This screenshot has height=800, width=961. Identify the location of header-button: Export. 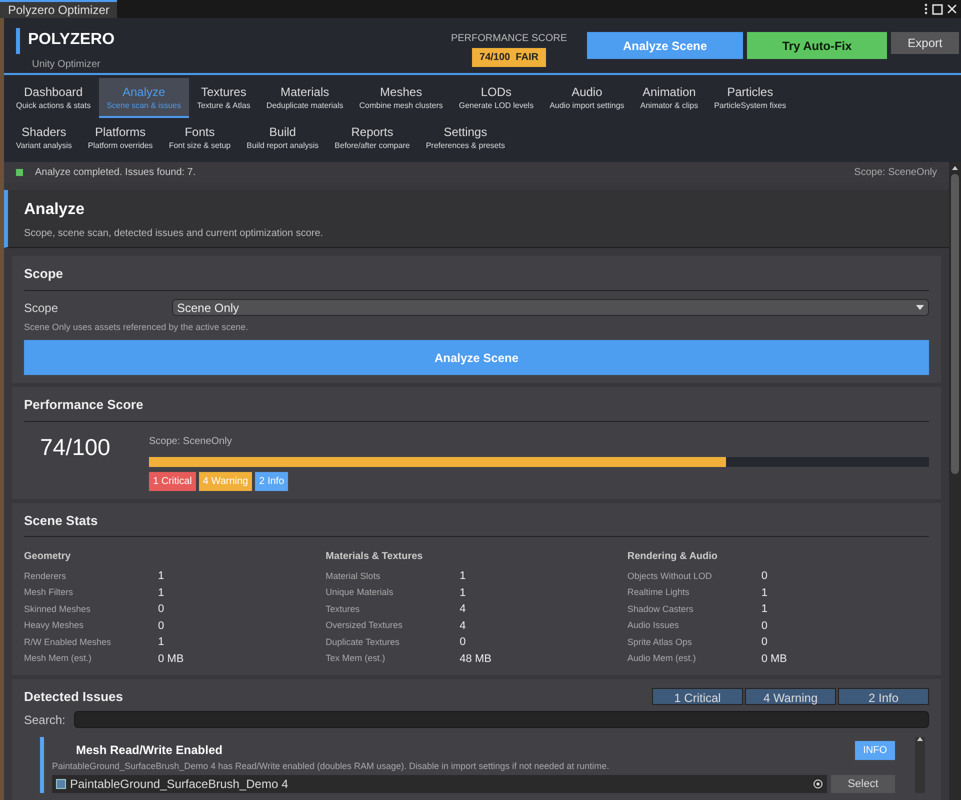
(925, 43).